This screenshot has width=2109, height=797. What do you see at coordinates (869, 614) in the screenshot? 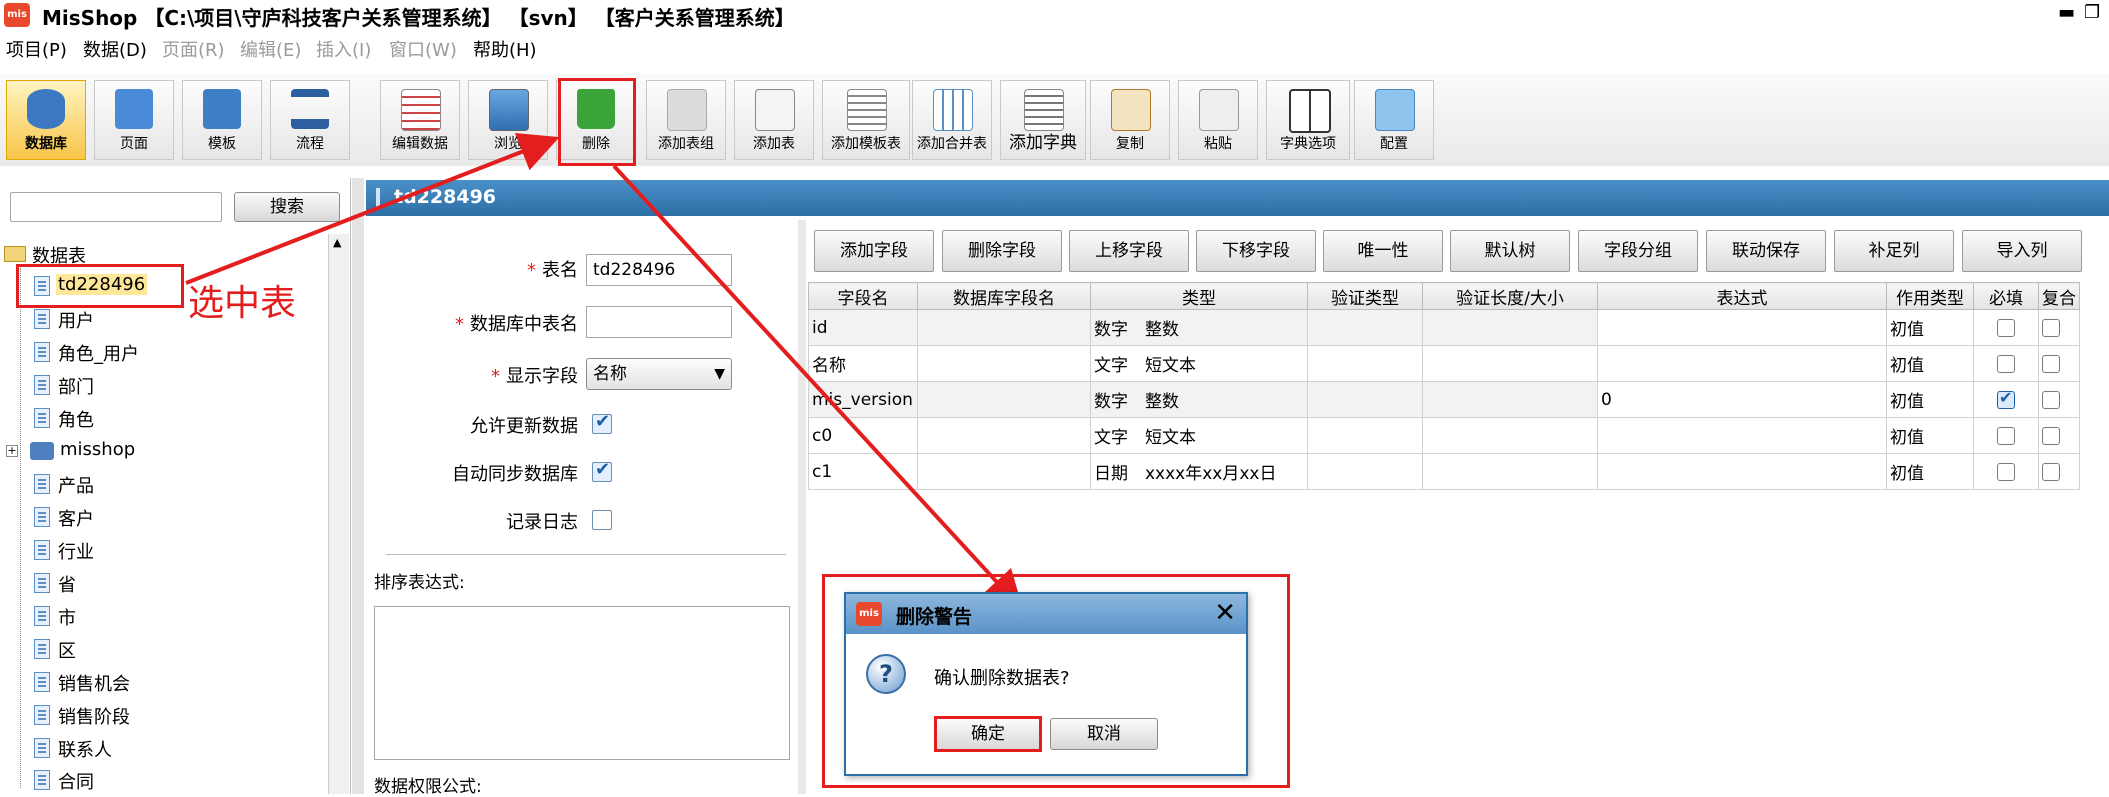
I see `app-logo-icon: mis` at bounding box center [869, 614].